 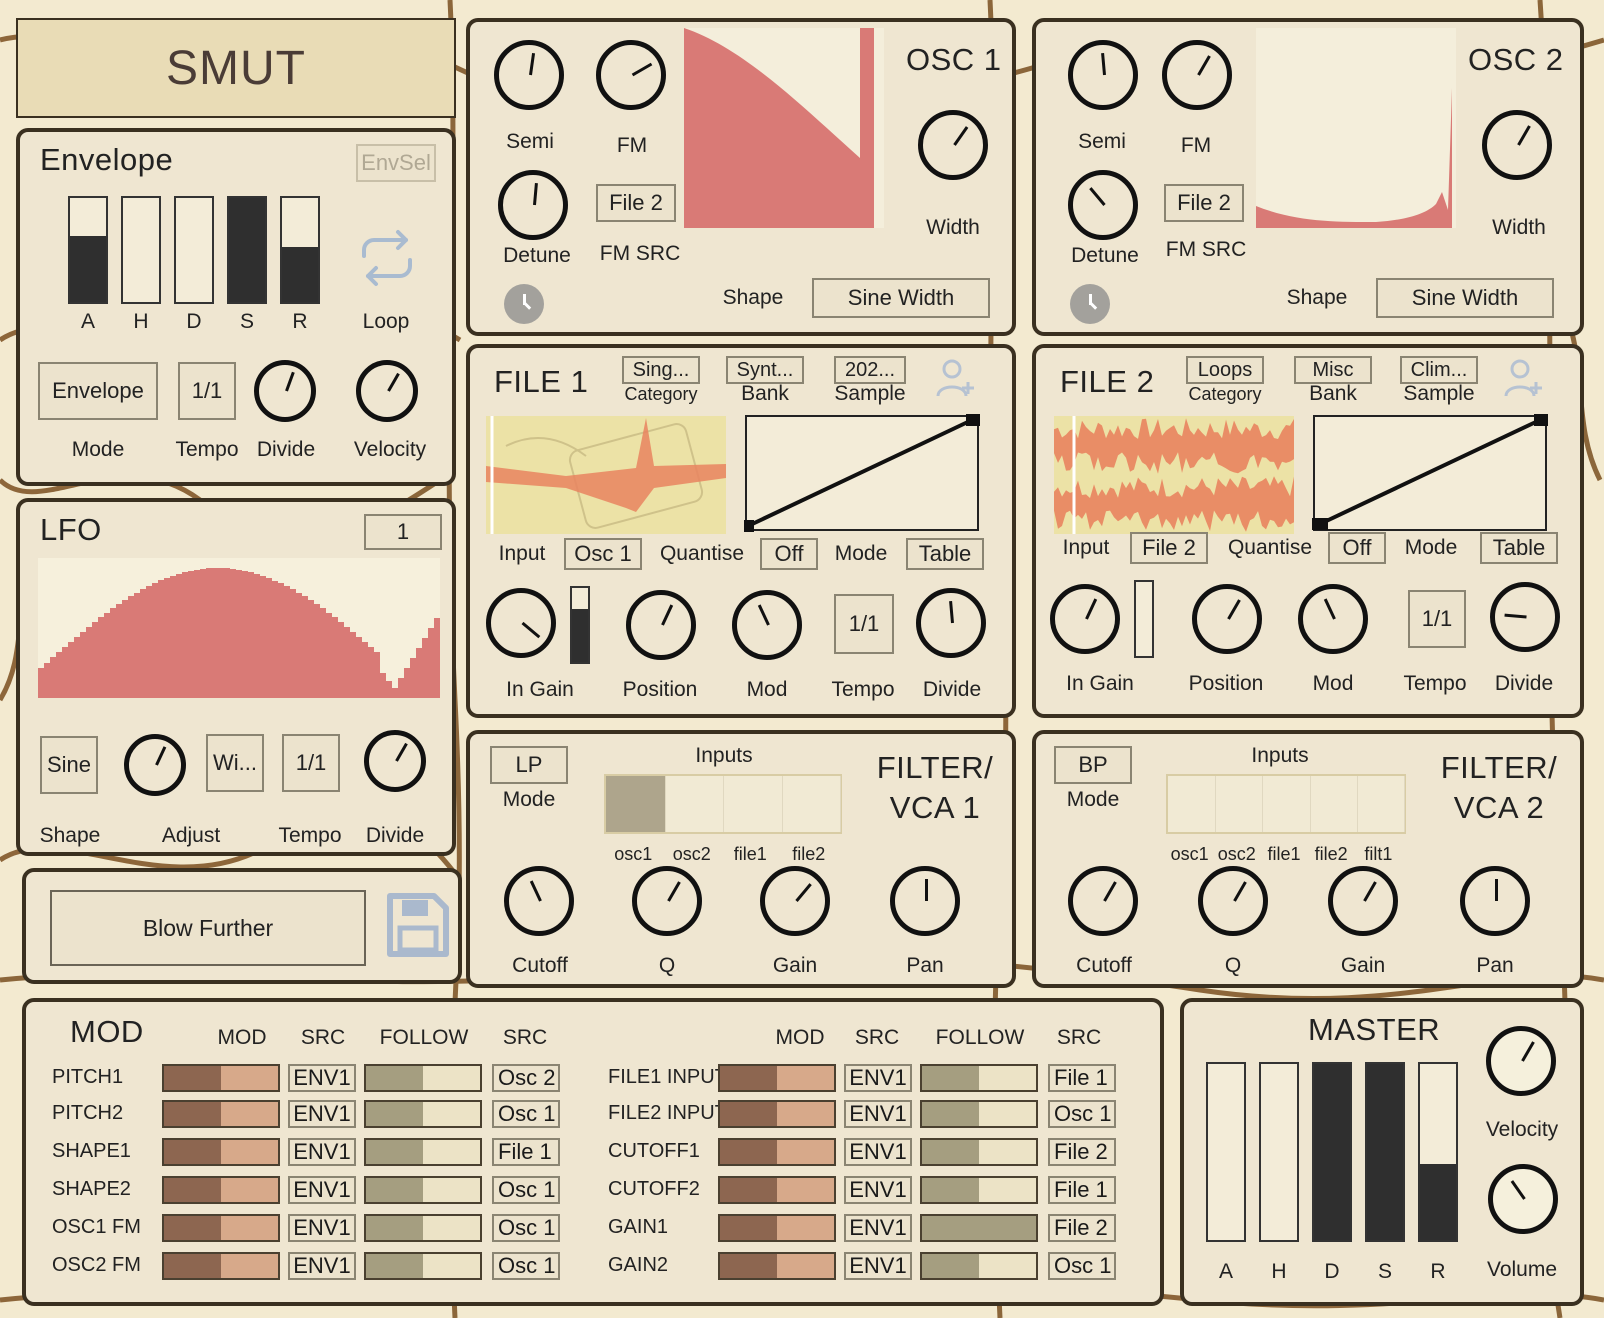 I want to click on file2-ingain-knob, so click(x=1085, y=619).